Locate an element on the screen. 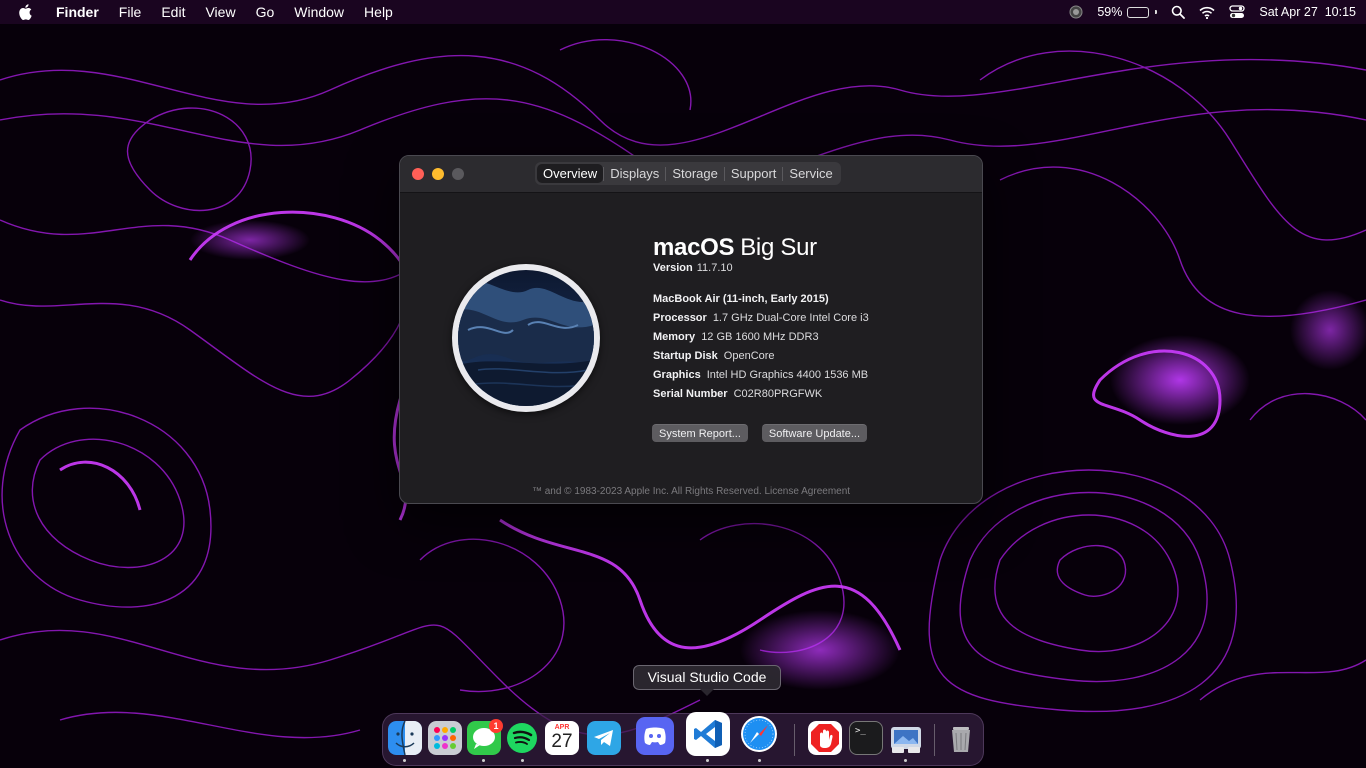 Image resolution: width=1366 pixels, height=768 pixels. minimize-button is located at coordinates (438, 174).